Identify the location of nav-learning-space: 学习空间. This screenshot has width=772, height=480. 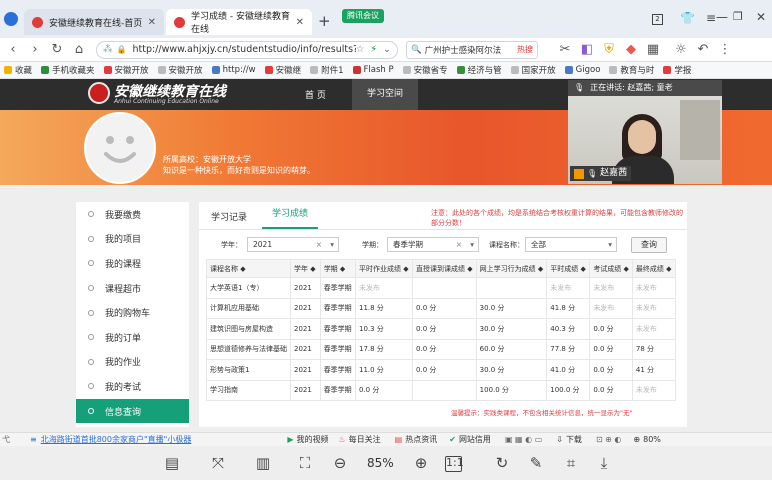
(385, 94).